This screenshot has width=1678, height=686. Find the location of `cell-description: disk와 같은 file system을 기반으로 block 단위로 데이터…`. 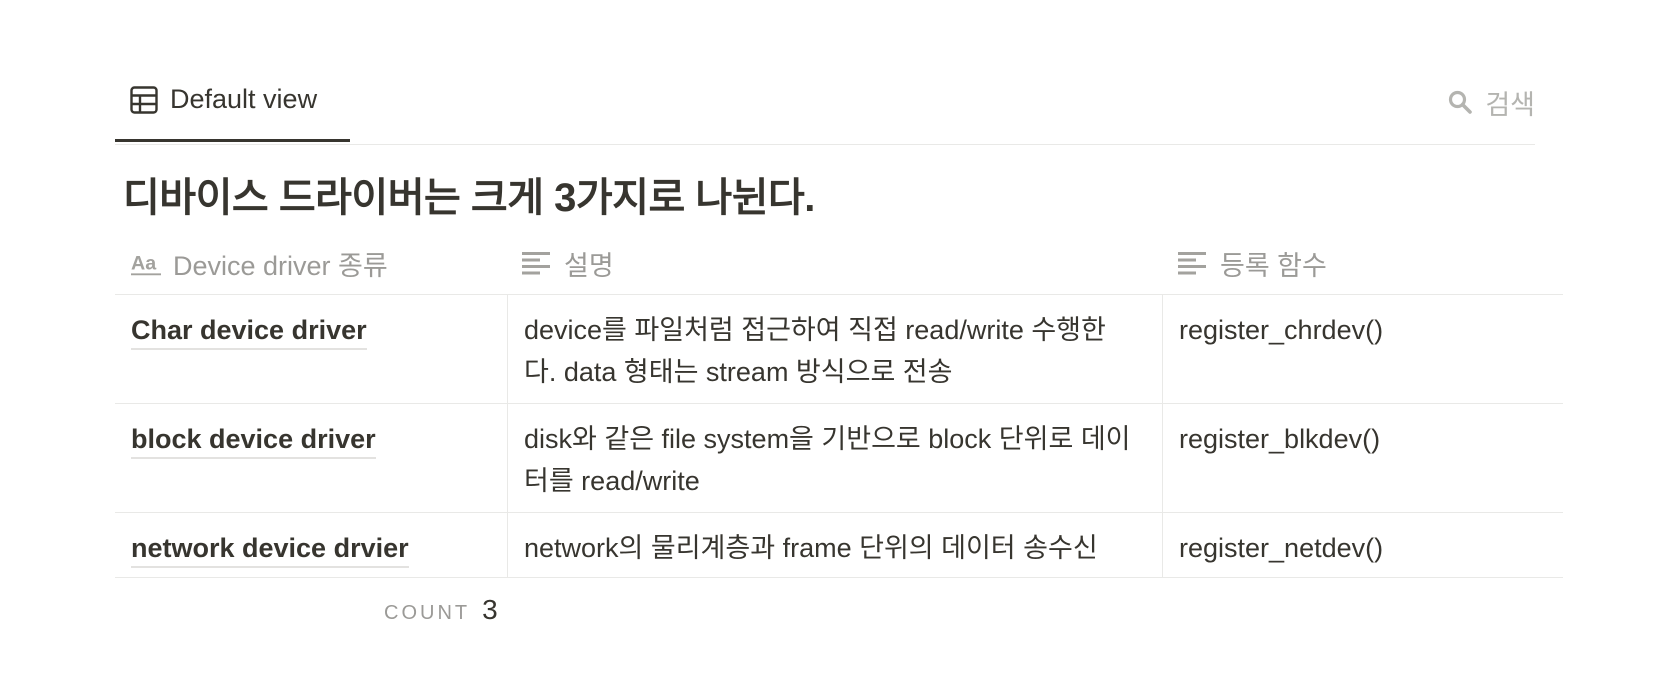

cell-description: disk와 같은 file system을 기반으로 block 단위로 데이터… is located at coordinates (834, 458).